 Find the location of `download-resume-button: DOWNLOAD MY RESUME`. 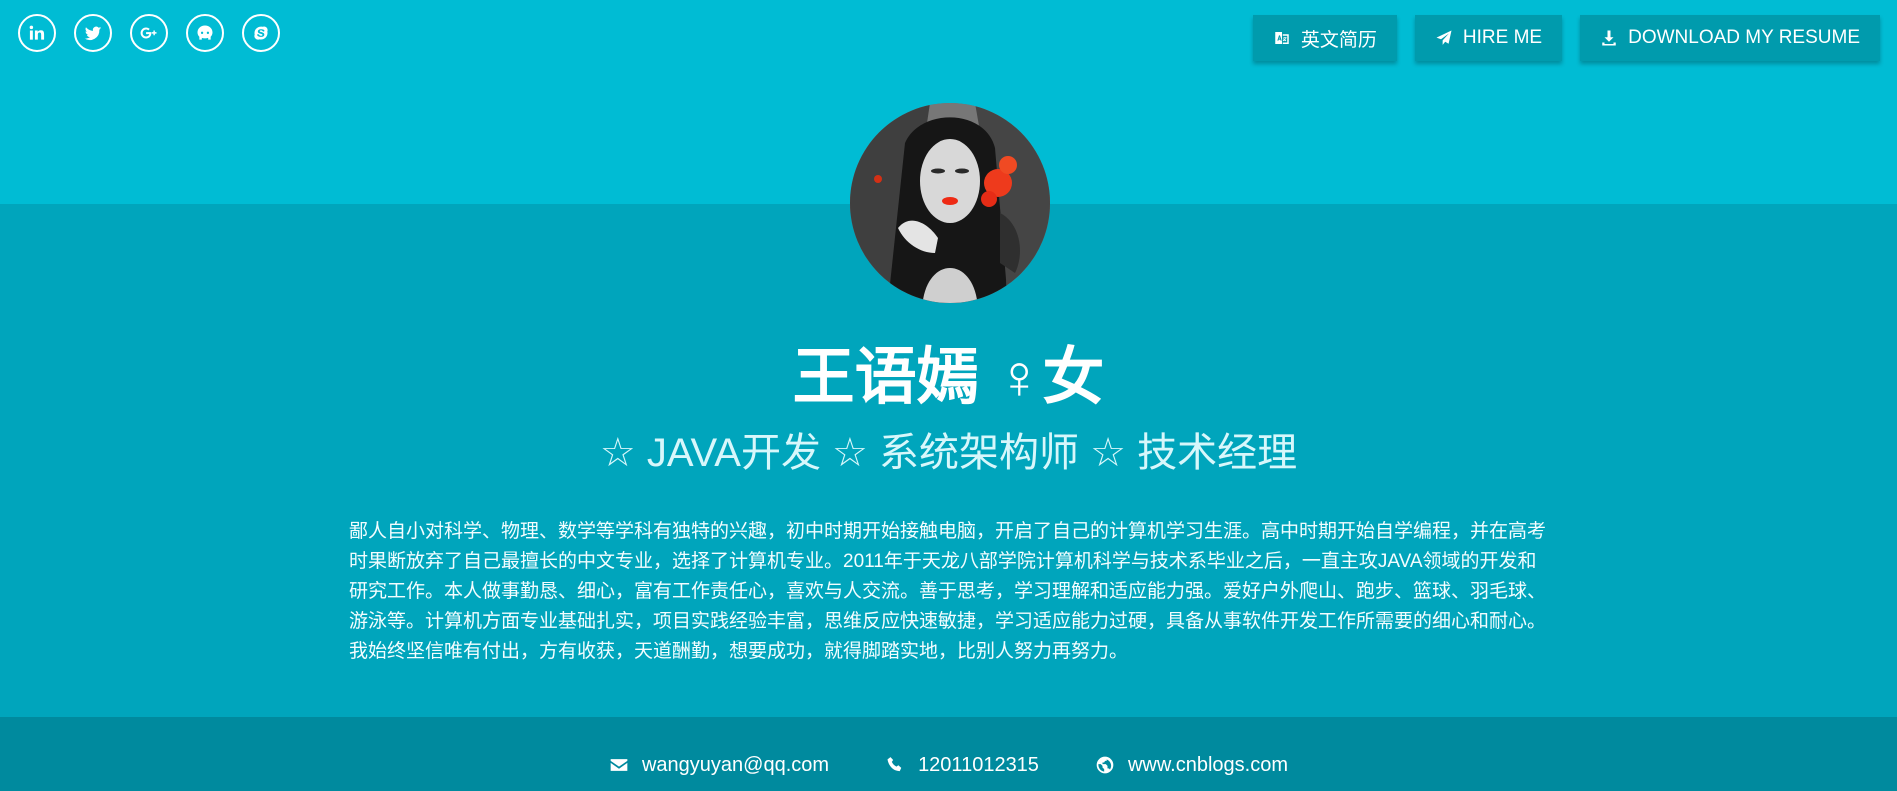

download-resume-button: DOWNLOAD MY RESUME is located at coordinates (1730, 38).